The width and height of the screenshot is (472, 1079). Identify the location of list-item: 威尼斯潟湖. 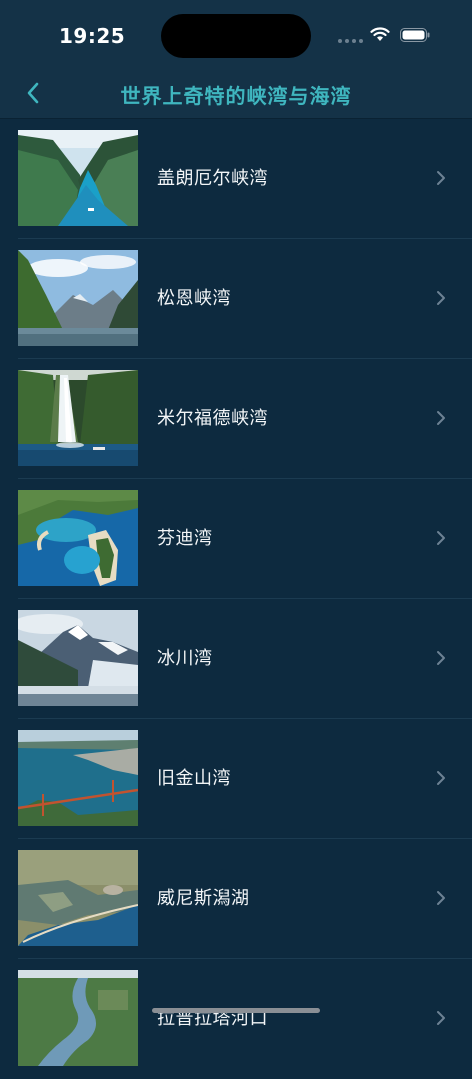
(236, 899).